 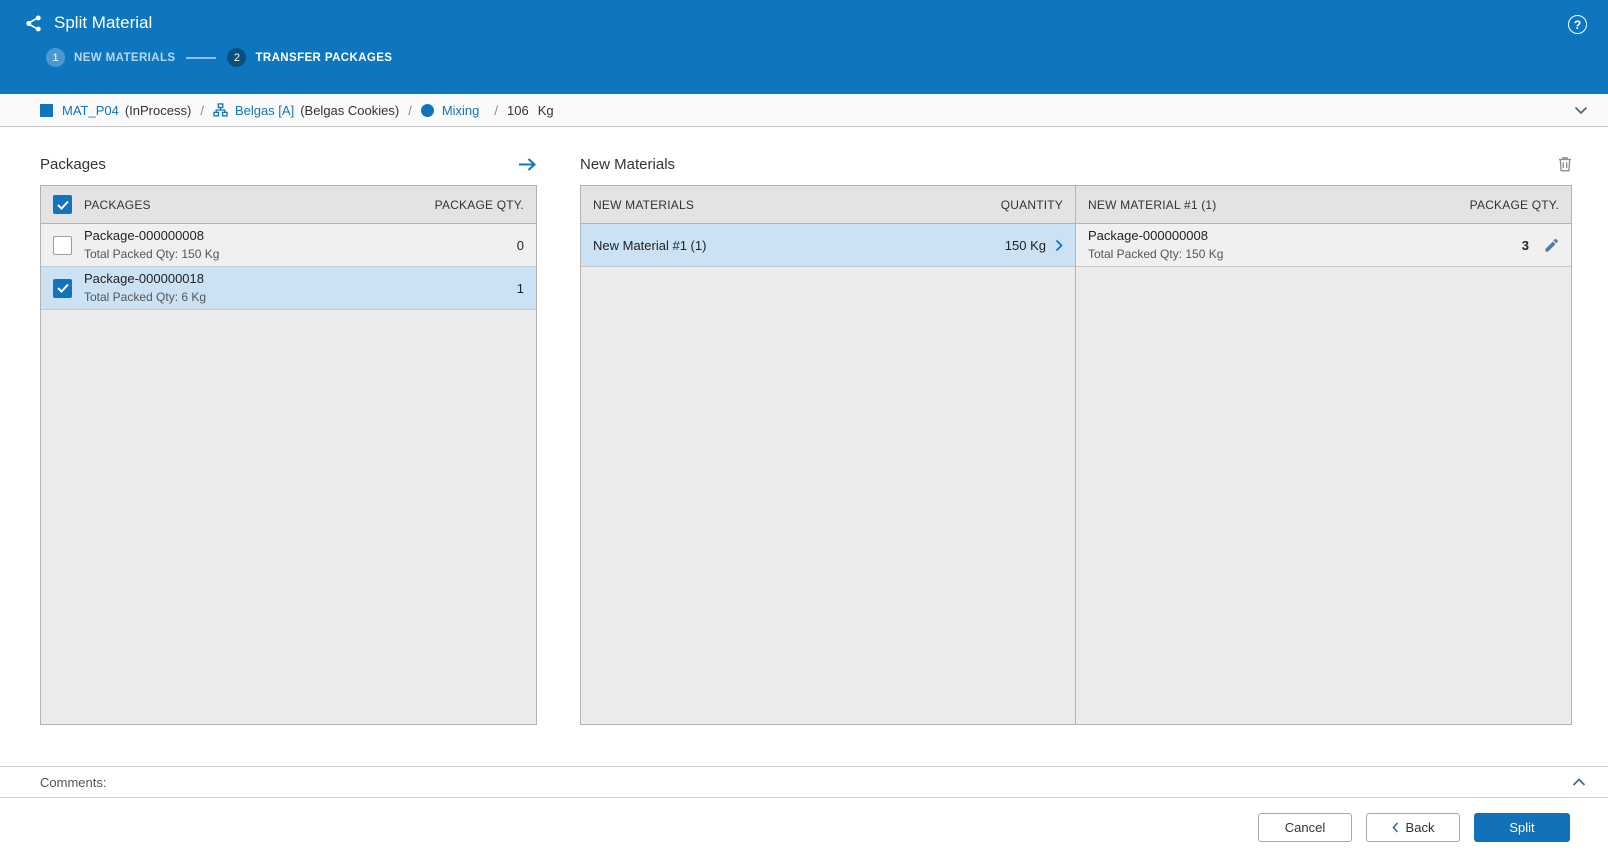 I want to click on package-detail: Total Packed Qty: 6 Kg, so click(x=145, y=296).